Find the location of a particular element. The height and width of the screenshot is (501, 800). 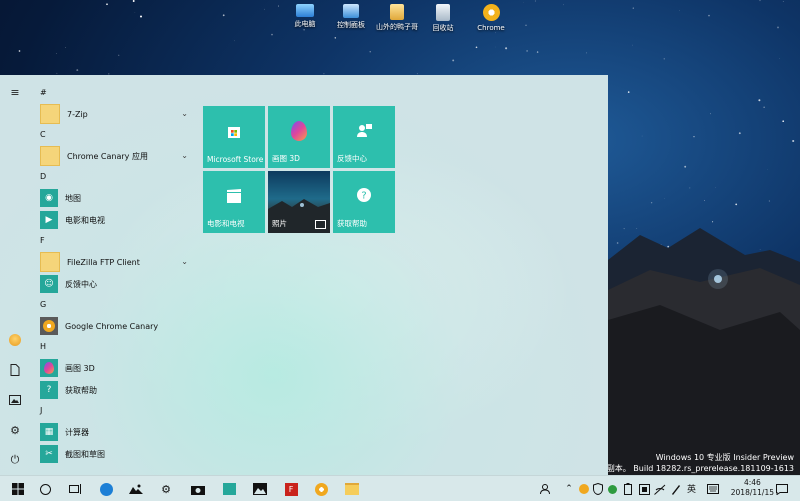

store-icon is located at coordinates (234, 131).